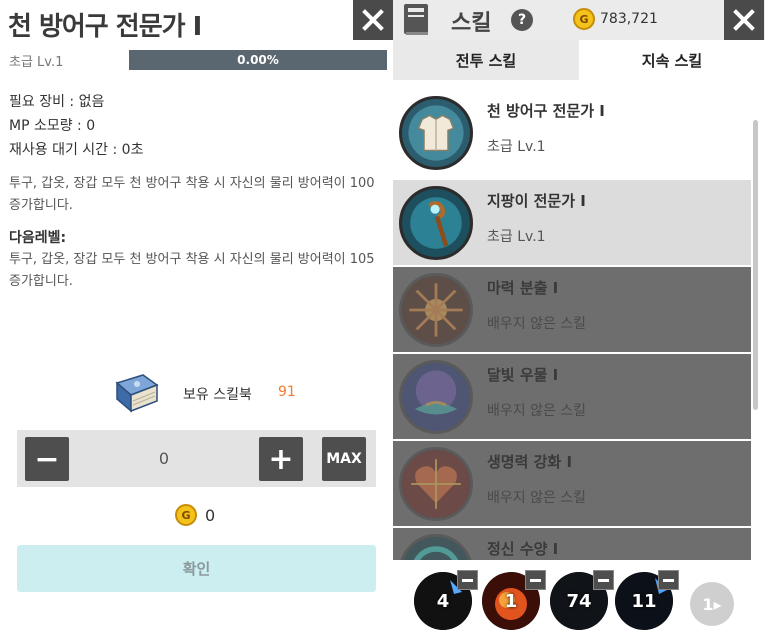  Describe the element at coordinates (164, 458) in the screenshot. I see `stepper-value: 0` at that location.